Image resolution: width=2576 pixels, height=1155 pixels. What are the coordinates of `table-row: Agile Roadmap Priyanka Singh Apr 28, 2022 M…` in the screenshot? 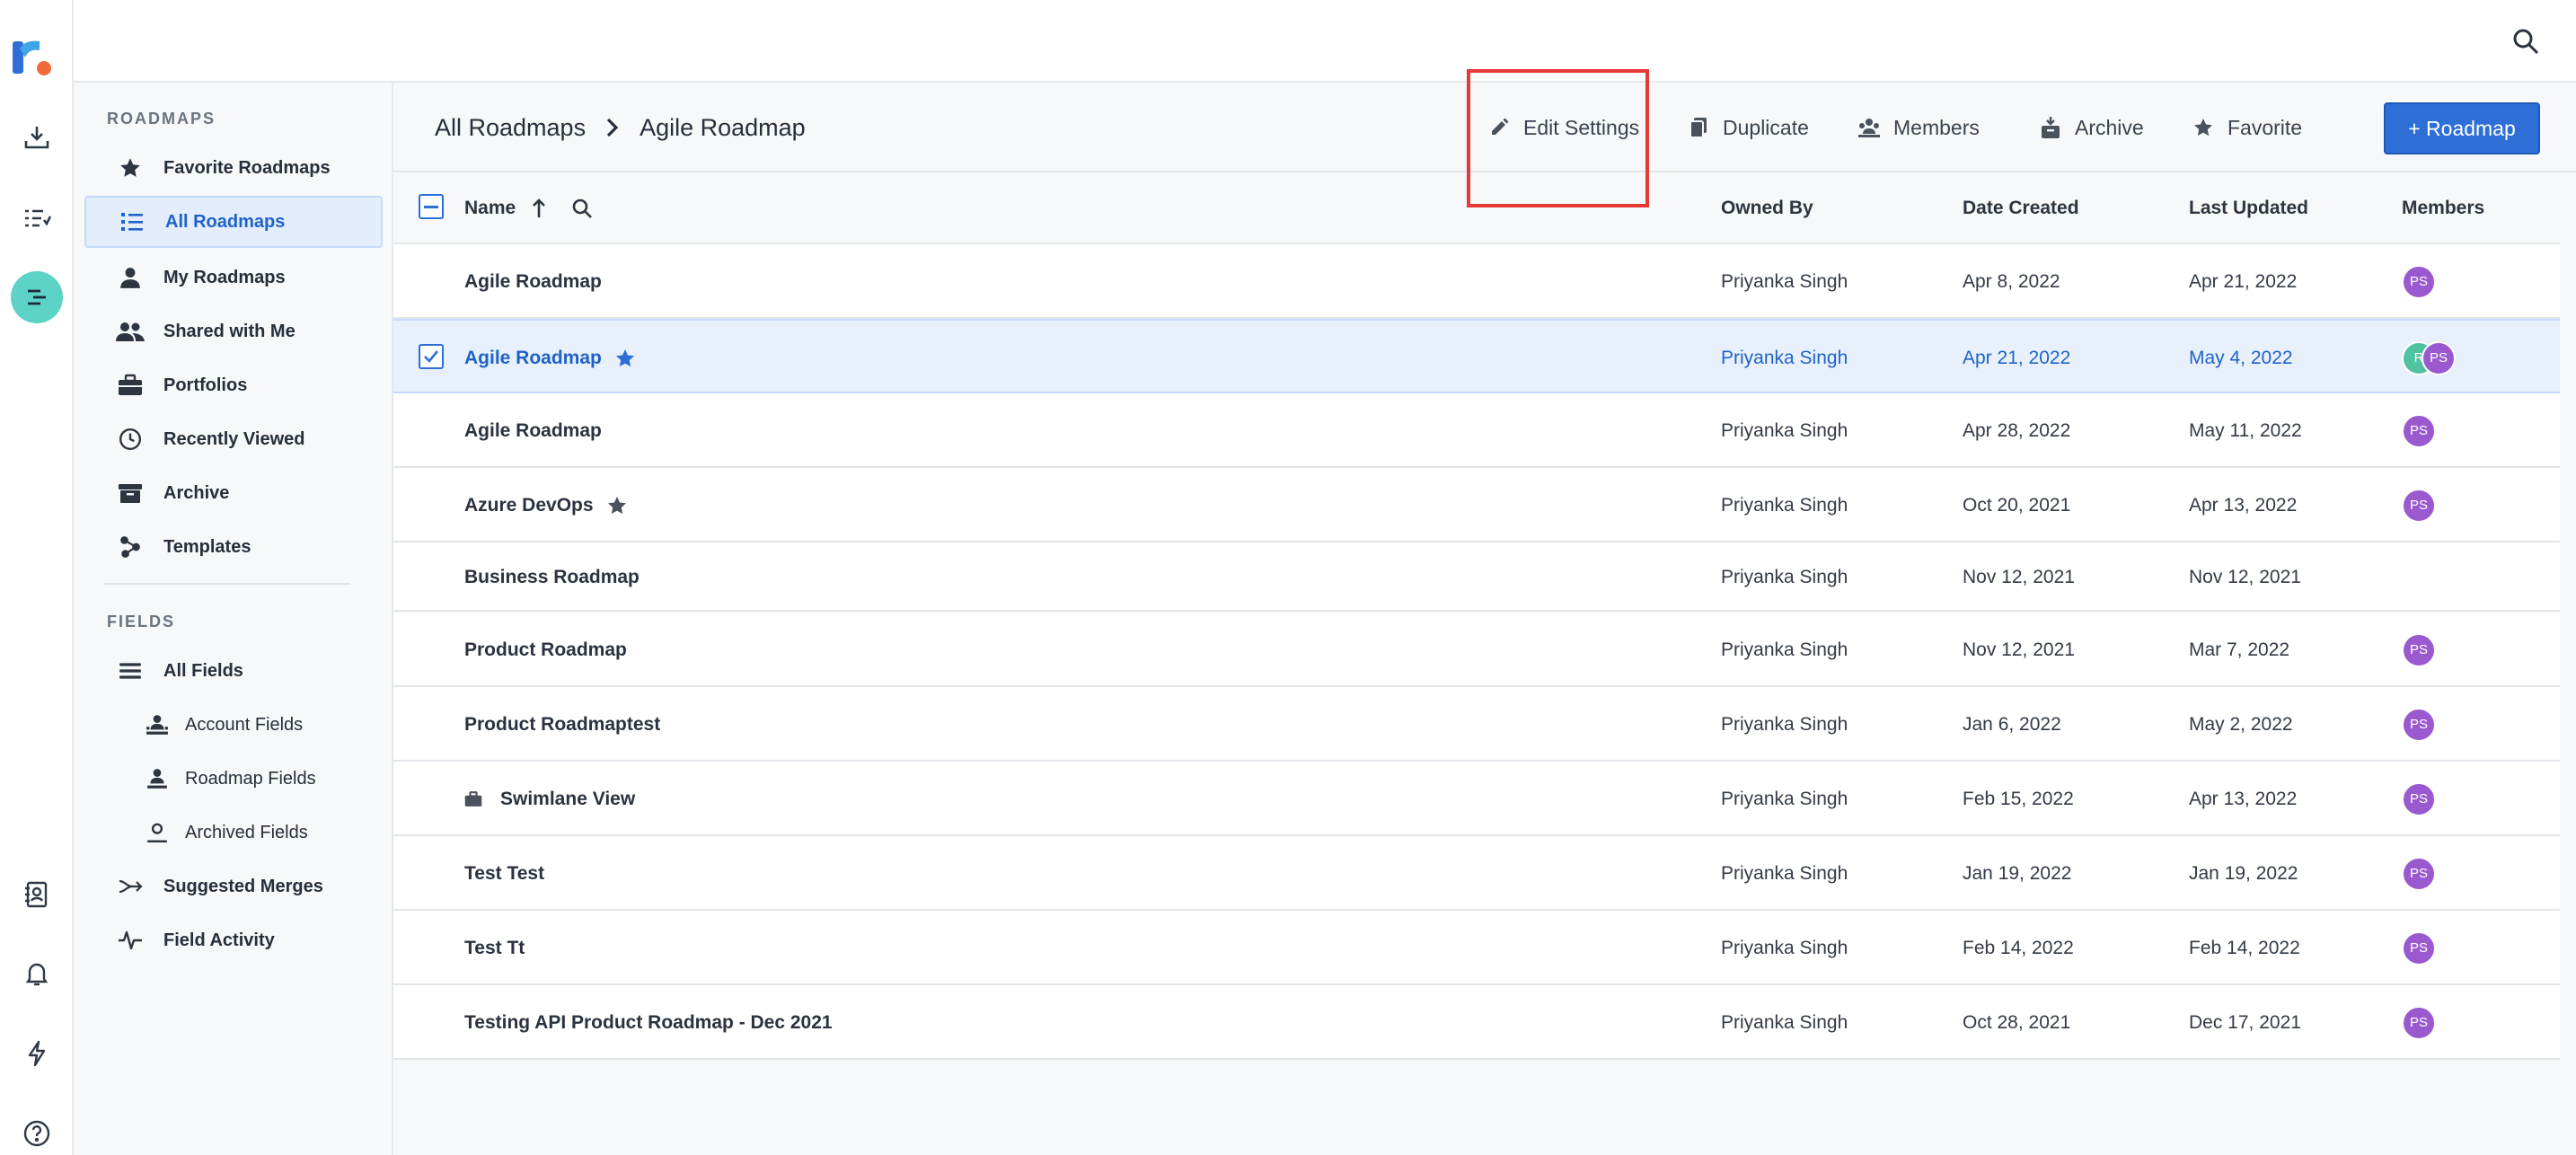 It's located at (1476, 430).